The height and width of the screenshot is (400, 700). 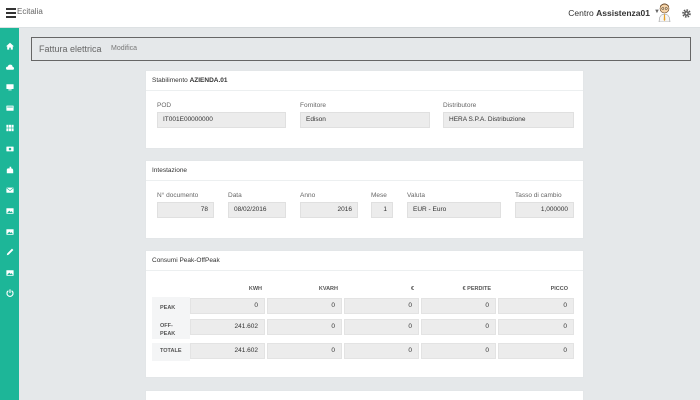 I want to click on user-prefix: Centro, so click(x=582, y=13).